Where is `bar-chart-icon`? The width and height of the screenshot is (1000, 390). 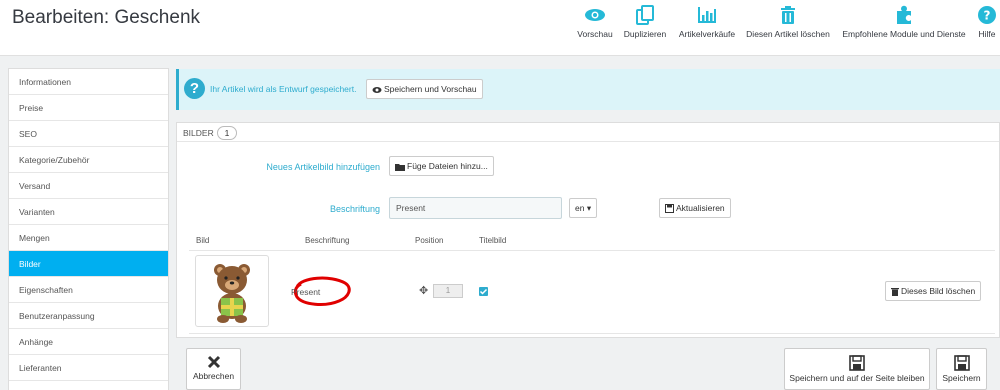
bar-chart-icon is located at coordinates (707, 15).